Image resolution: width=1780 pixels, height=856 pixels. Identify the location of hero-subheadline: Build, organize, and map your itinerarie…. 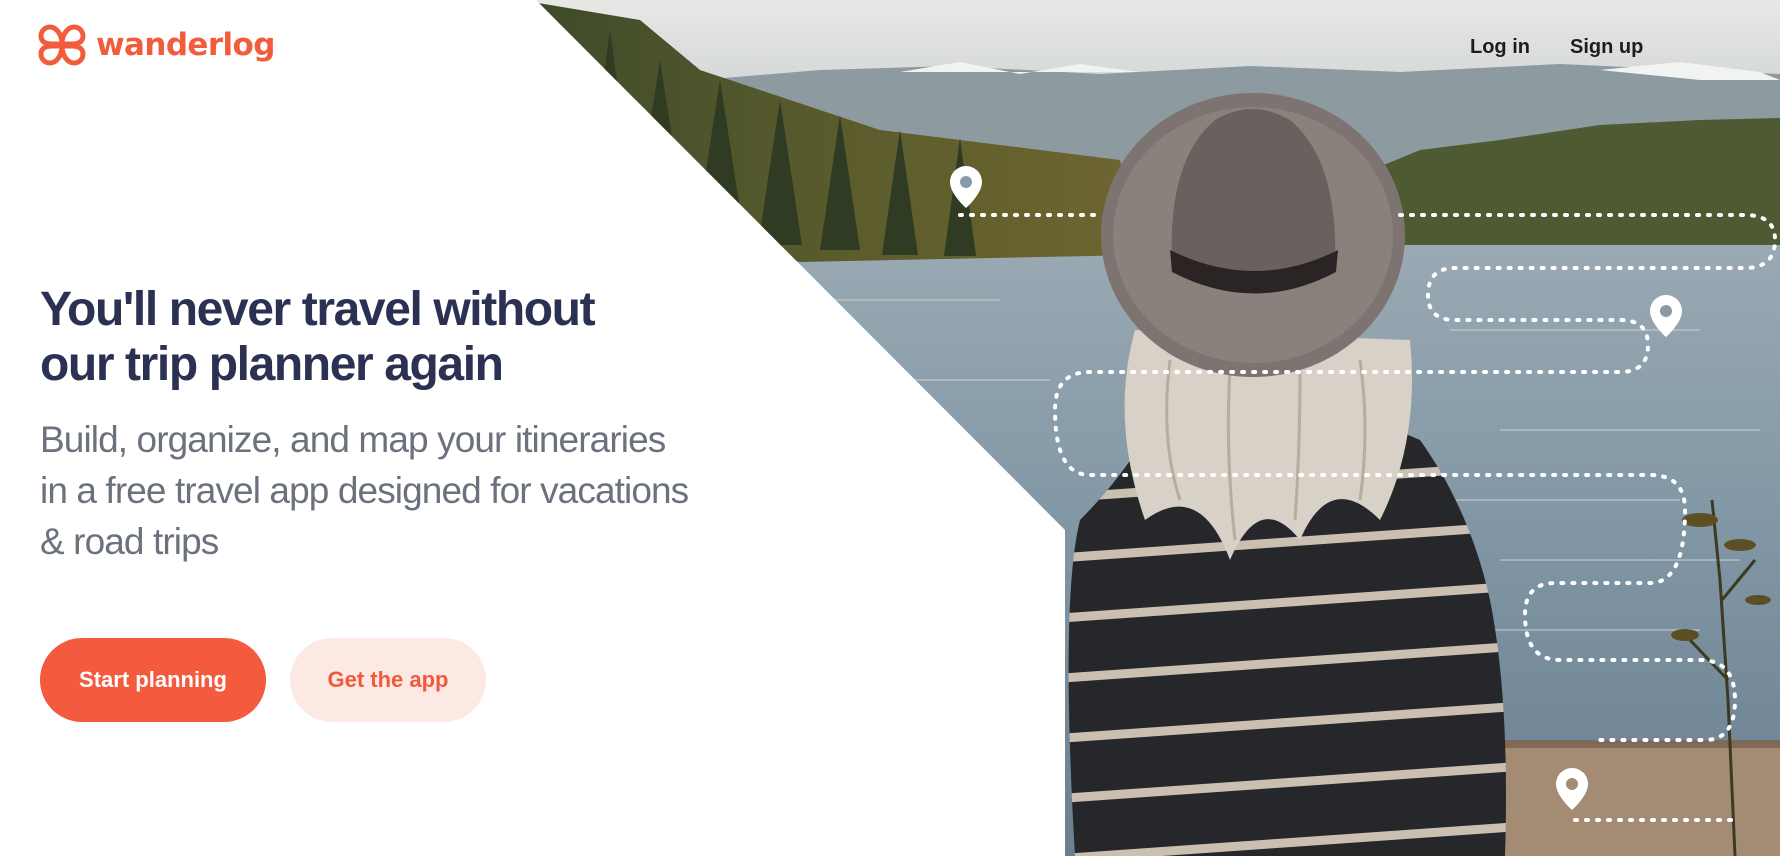
(410, 490).